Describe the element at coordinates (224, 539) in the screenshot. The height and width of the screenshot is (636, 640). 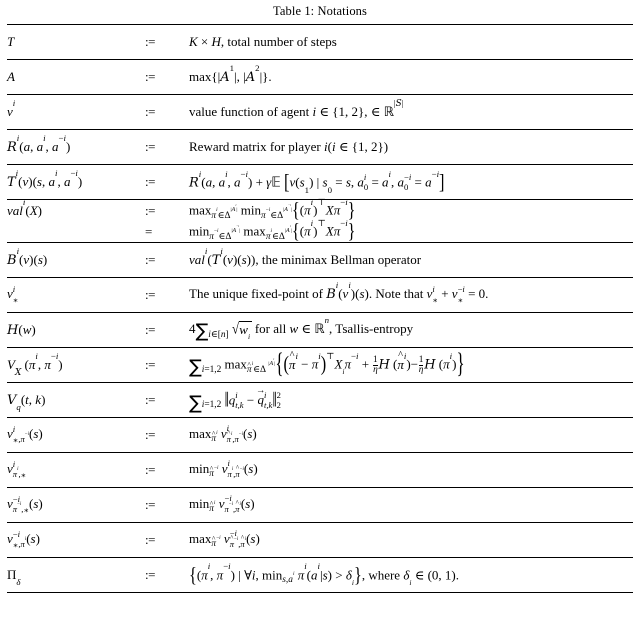
I see `row-description: max ^ π−i v −i ^ π−i, ^ πi (s)` at that location.